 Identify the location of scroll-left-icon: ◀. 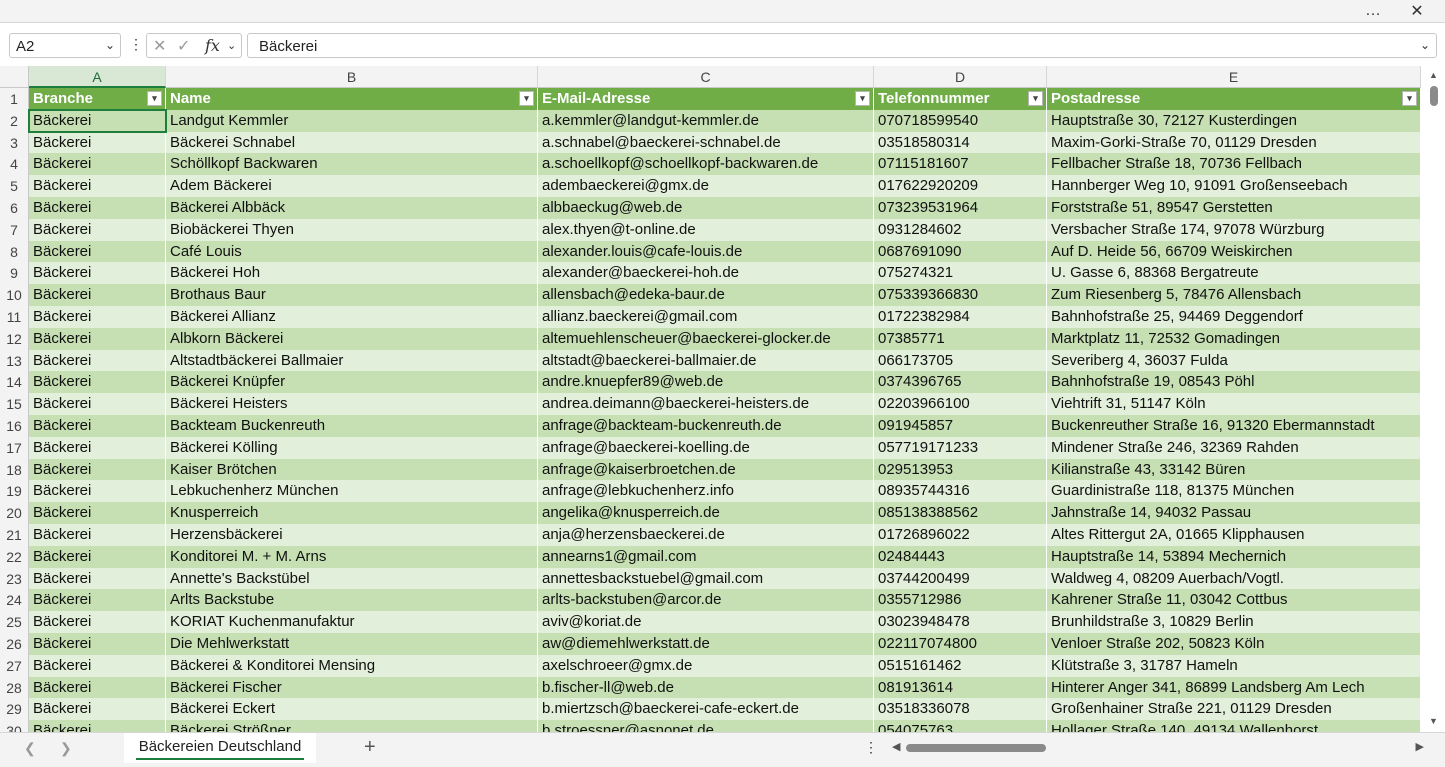
(896, 746).